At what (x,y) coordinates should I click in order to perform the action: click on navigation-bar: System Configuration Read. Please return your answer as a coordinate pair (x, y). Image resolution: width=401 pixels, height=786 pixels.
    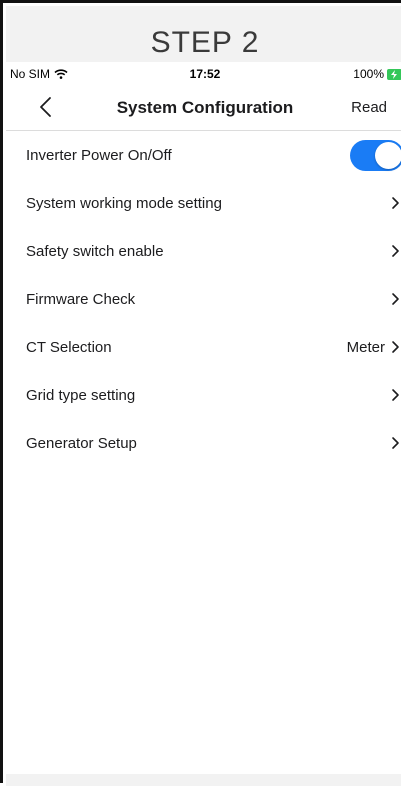
    Looking at the image, I should click on (203, 108).